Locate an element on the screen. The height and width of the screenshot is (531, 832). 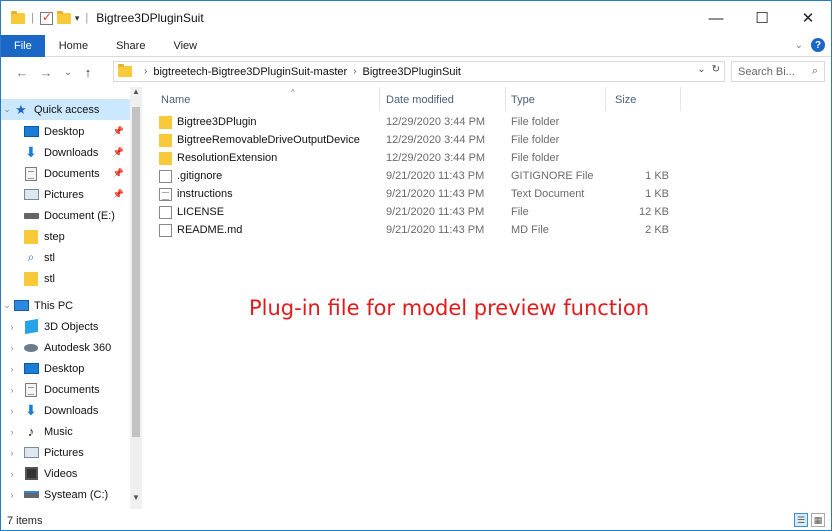
help-icon: ? is located at coordinates (818, 45).